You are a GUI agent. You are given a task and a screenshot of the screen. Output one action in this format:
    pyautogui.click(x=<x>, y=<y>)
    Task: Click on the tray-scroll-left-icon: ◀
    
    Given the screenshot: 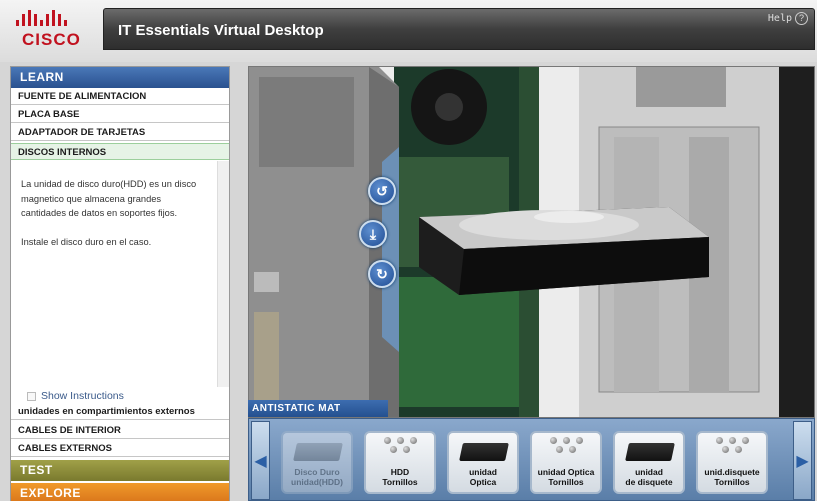 What is the action you would take?
    pyautogui.click(x=260, y=460)
    